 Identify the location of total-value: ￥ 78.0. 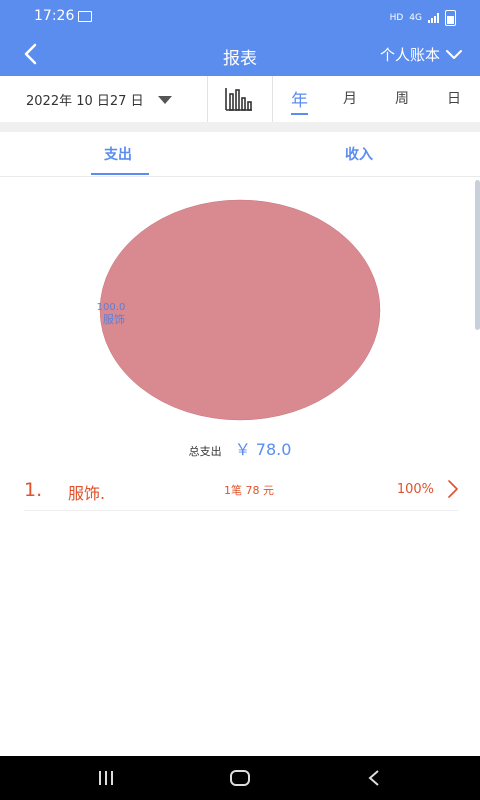
(263, 449).